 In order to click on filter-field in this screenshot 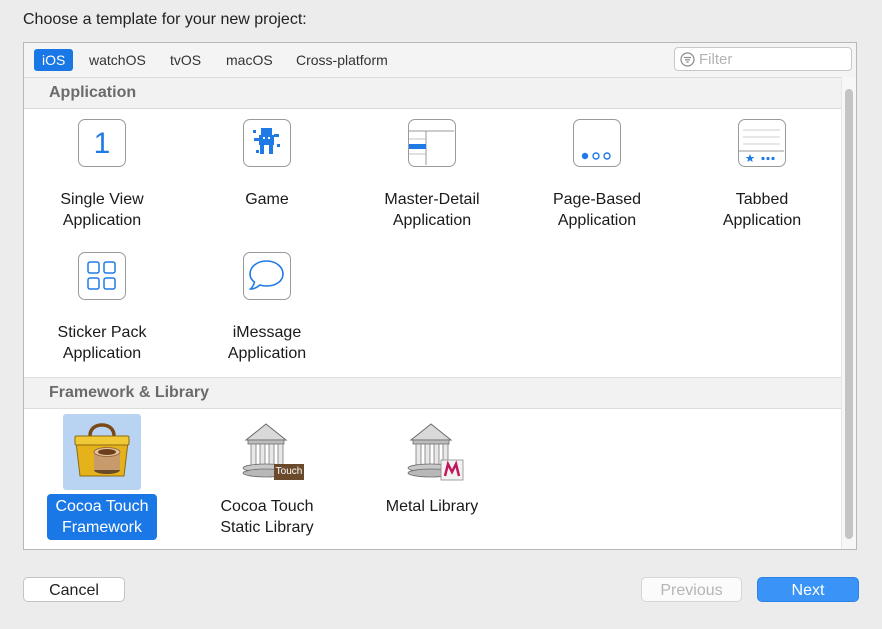, I will do `click(763, 59)`.